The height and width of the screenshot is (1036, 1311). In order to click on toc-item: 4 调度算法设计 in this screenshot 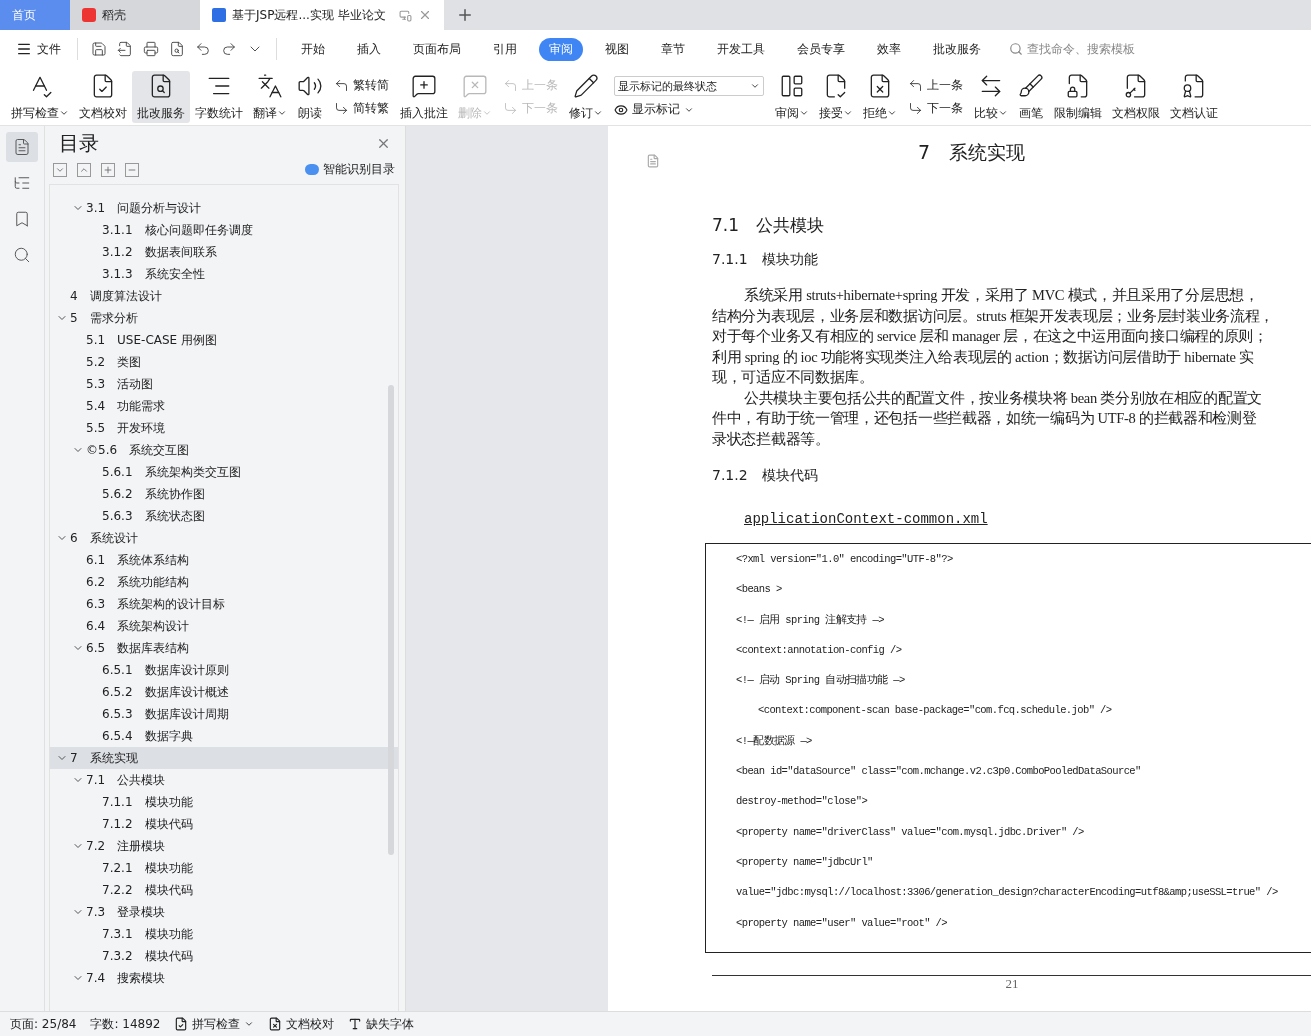, I will do `click(224, 296)`.